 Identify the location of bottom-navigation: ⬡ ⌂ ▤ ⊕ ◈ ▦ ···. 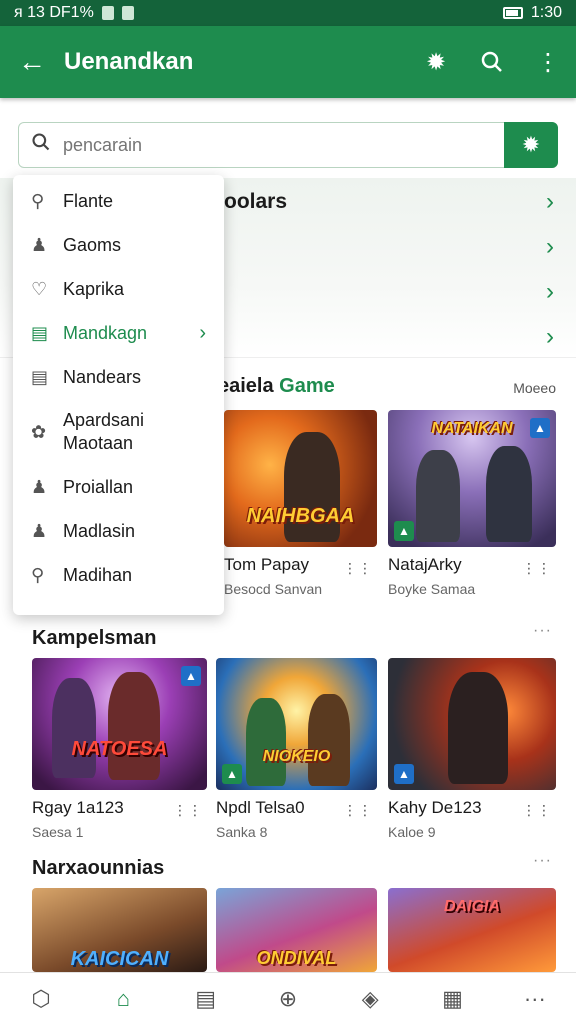
(288, 998).